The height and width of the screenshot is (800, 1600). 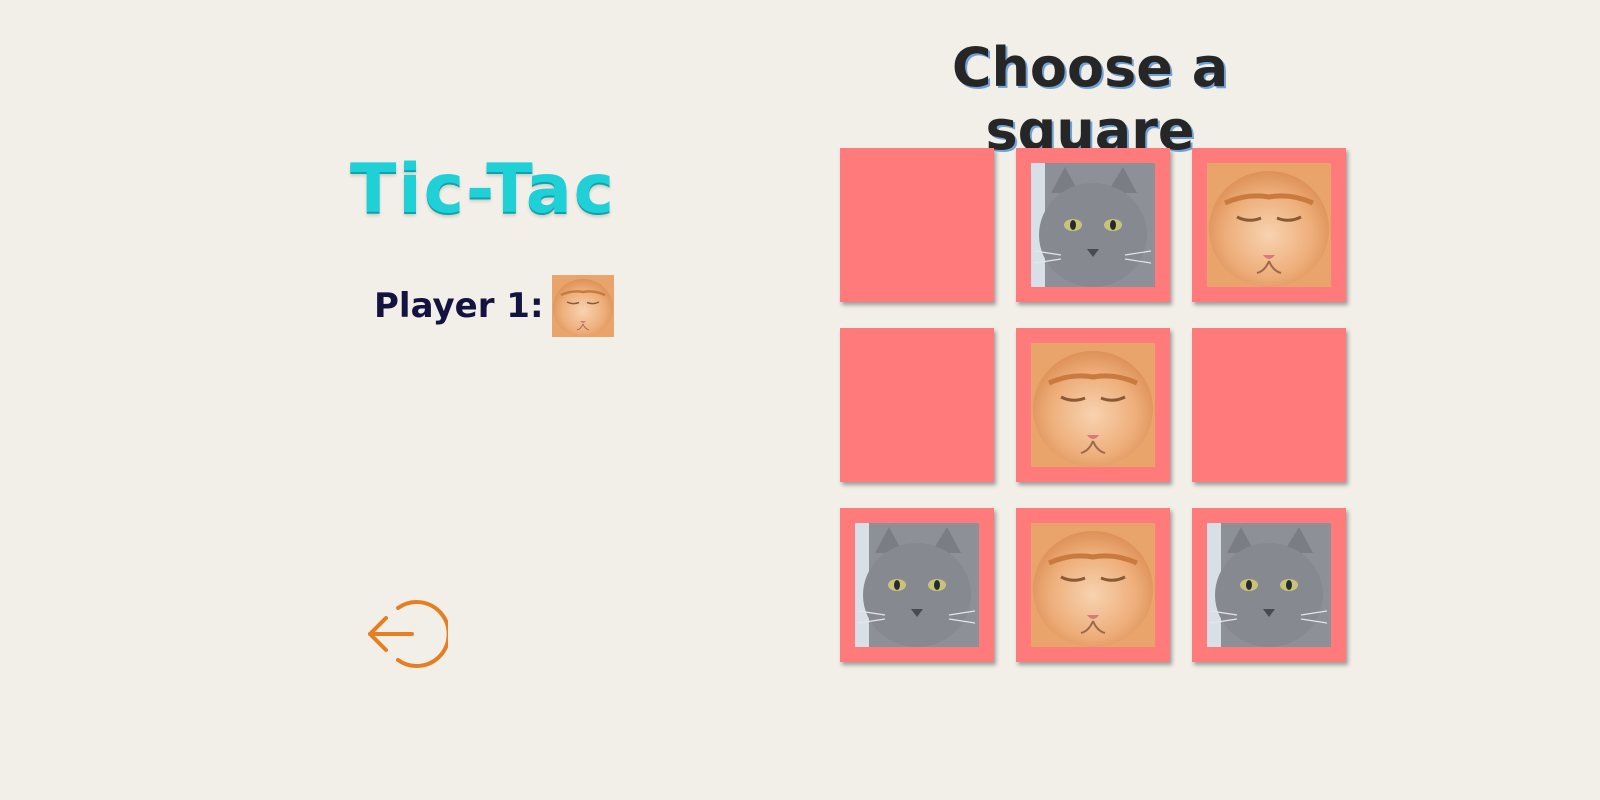 I want to click on app-logo: Tic-Tac, so click(x=483, y=189).